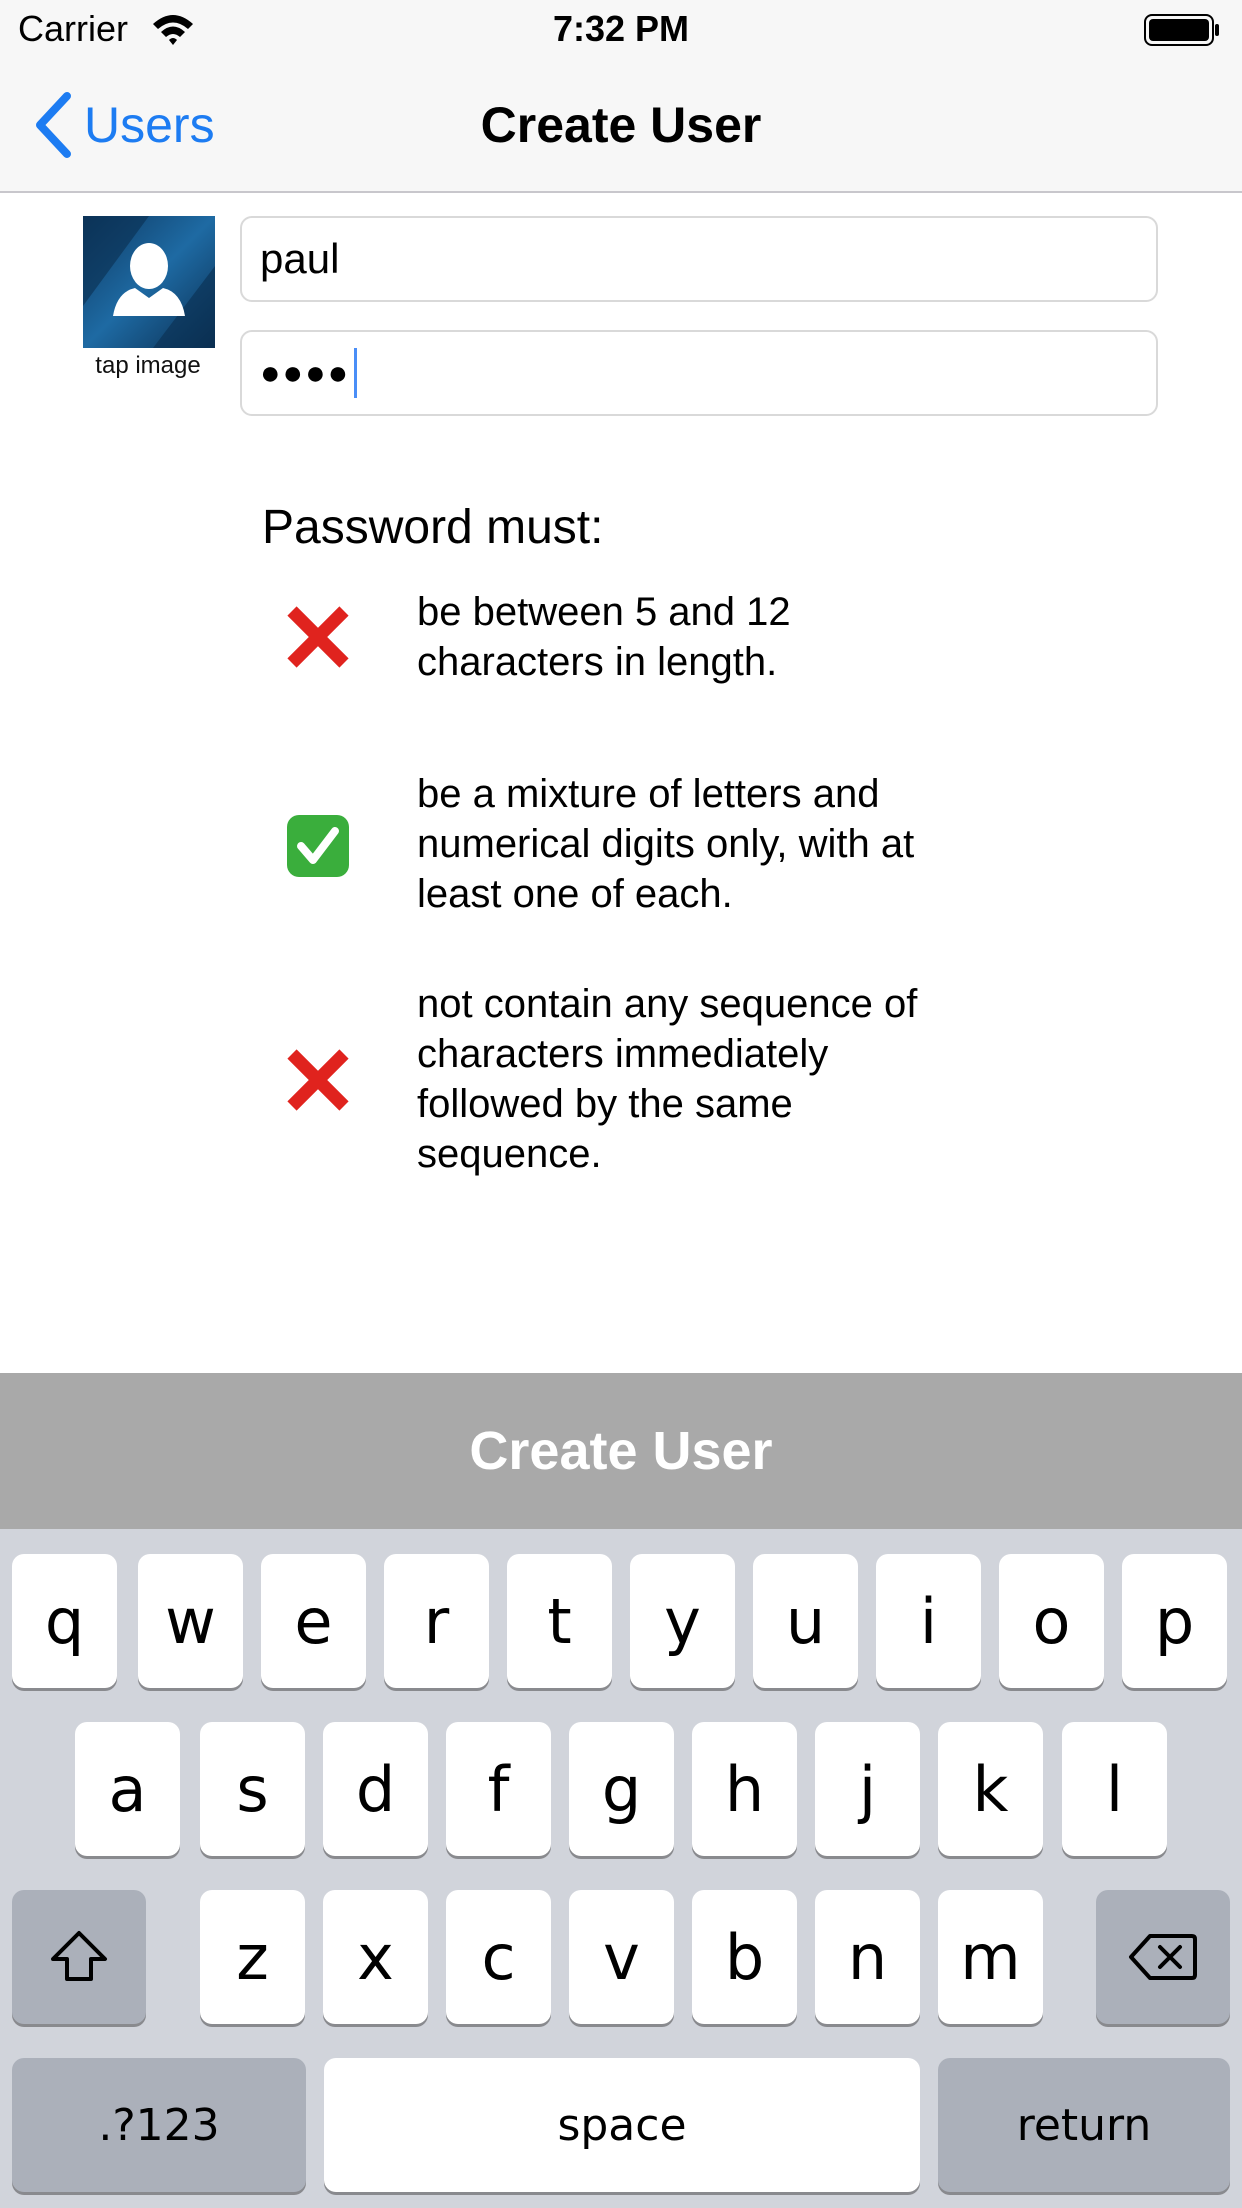 The image size is (1242, 2208). I want to click on key-w: w, so click(190, 1621).